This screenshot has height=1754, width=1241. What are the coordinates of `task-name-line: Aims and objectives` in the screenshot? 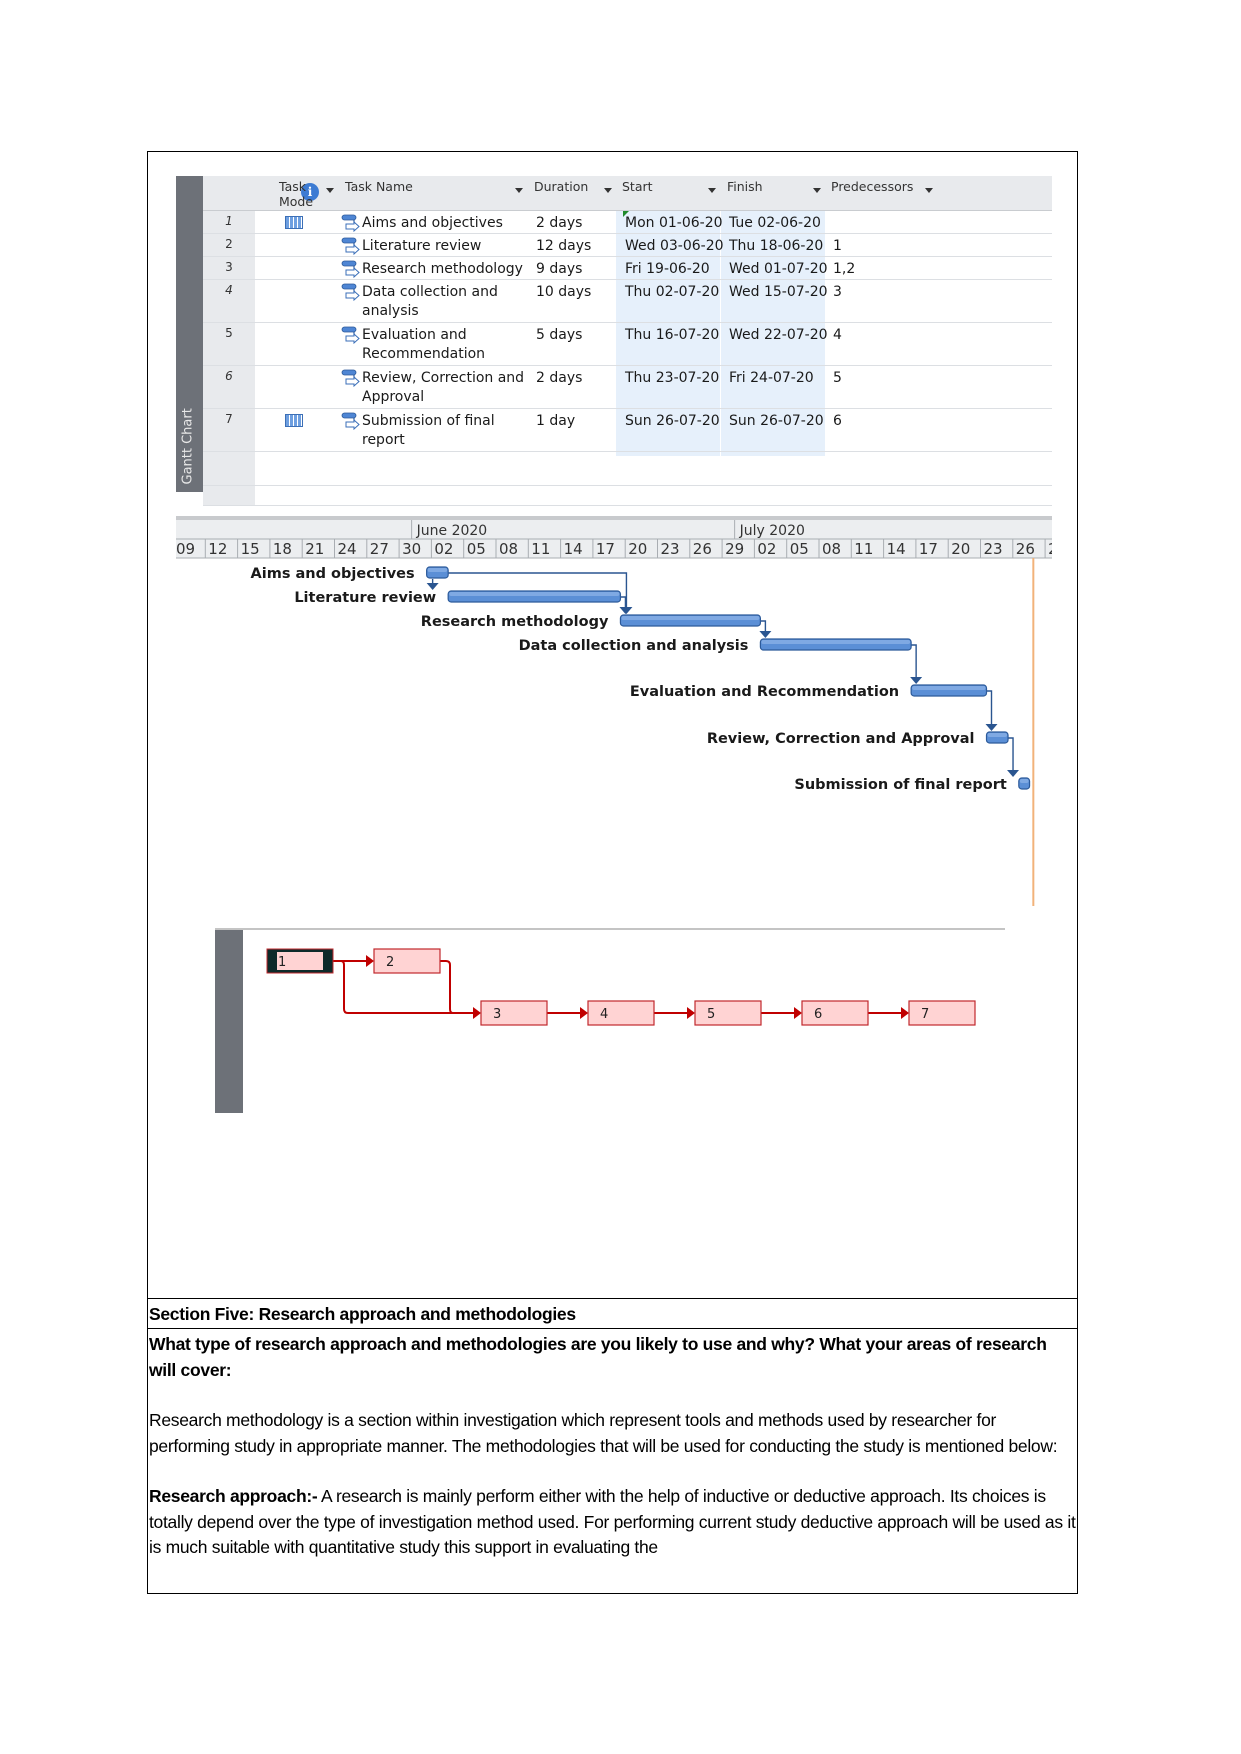 It's located at (432, 223).